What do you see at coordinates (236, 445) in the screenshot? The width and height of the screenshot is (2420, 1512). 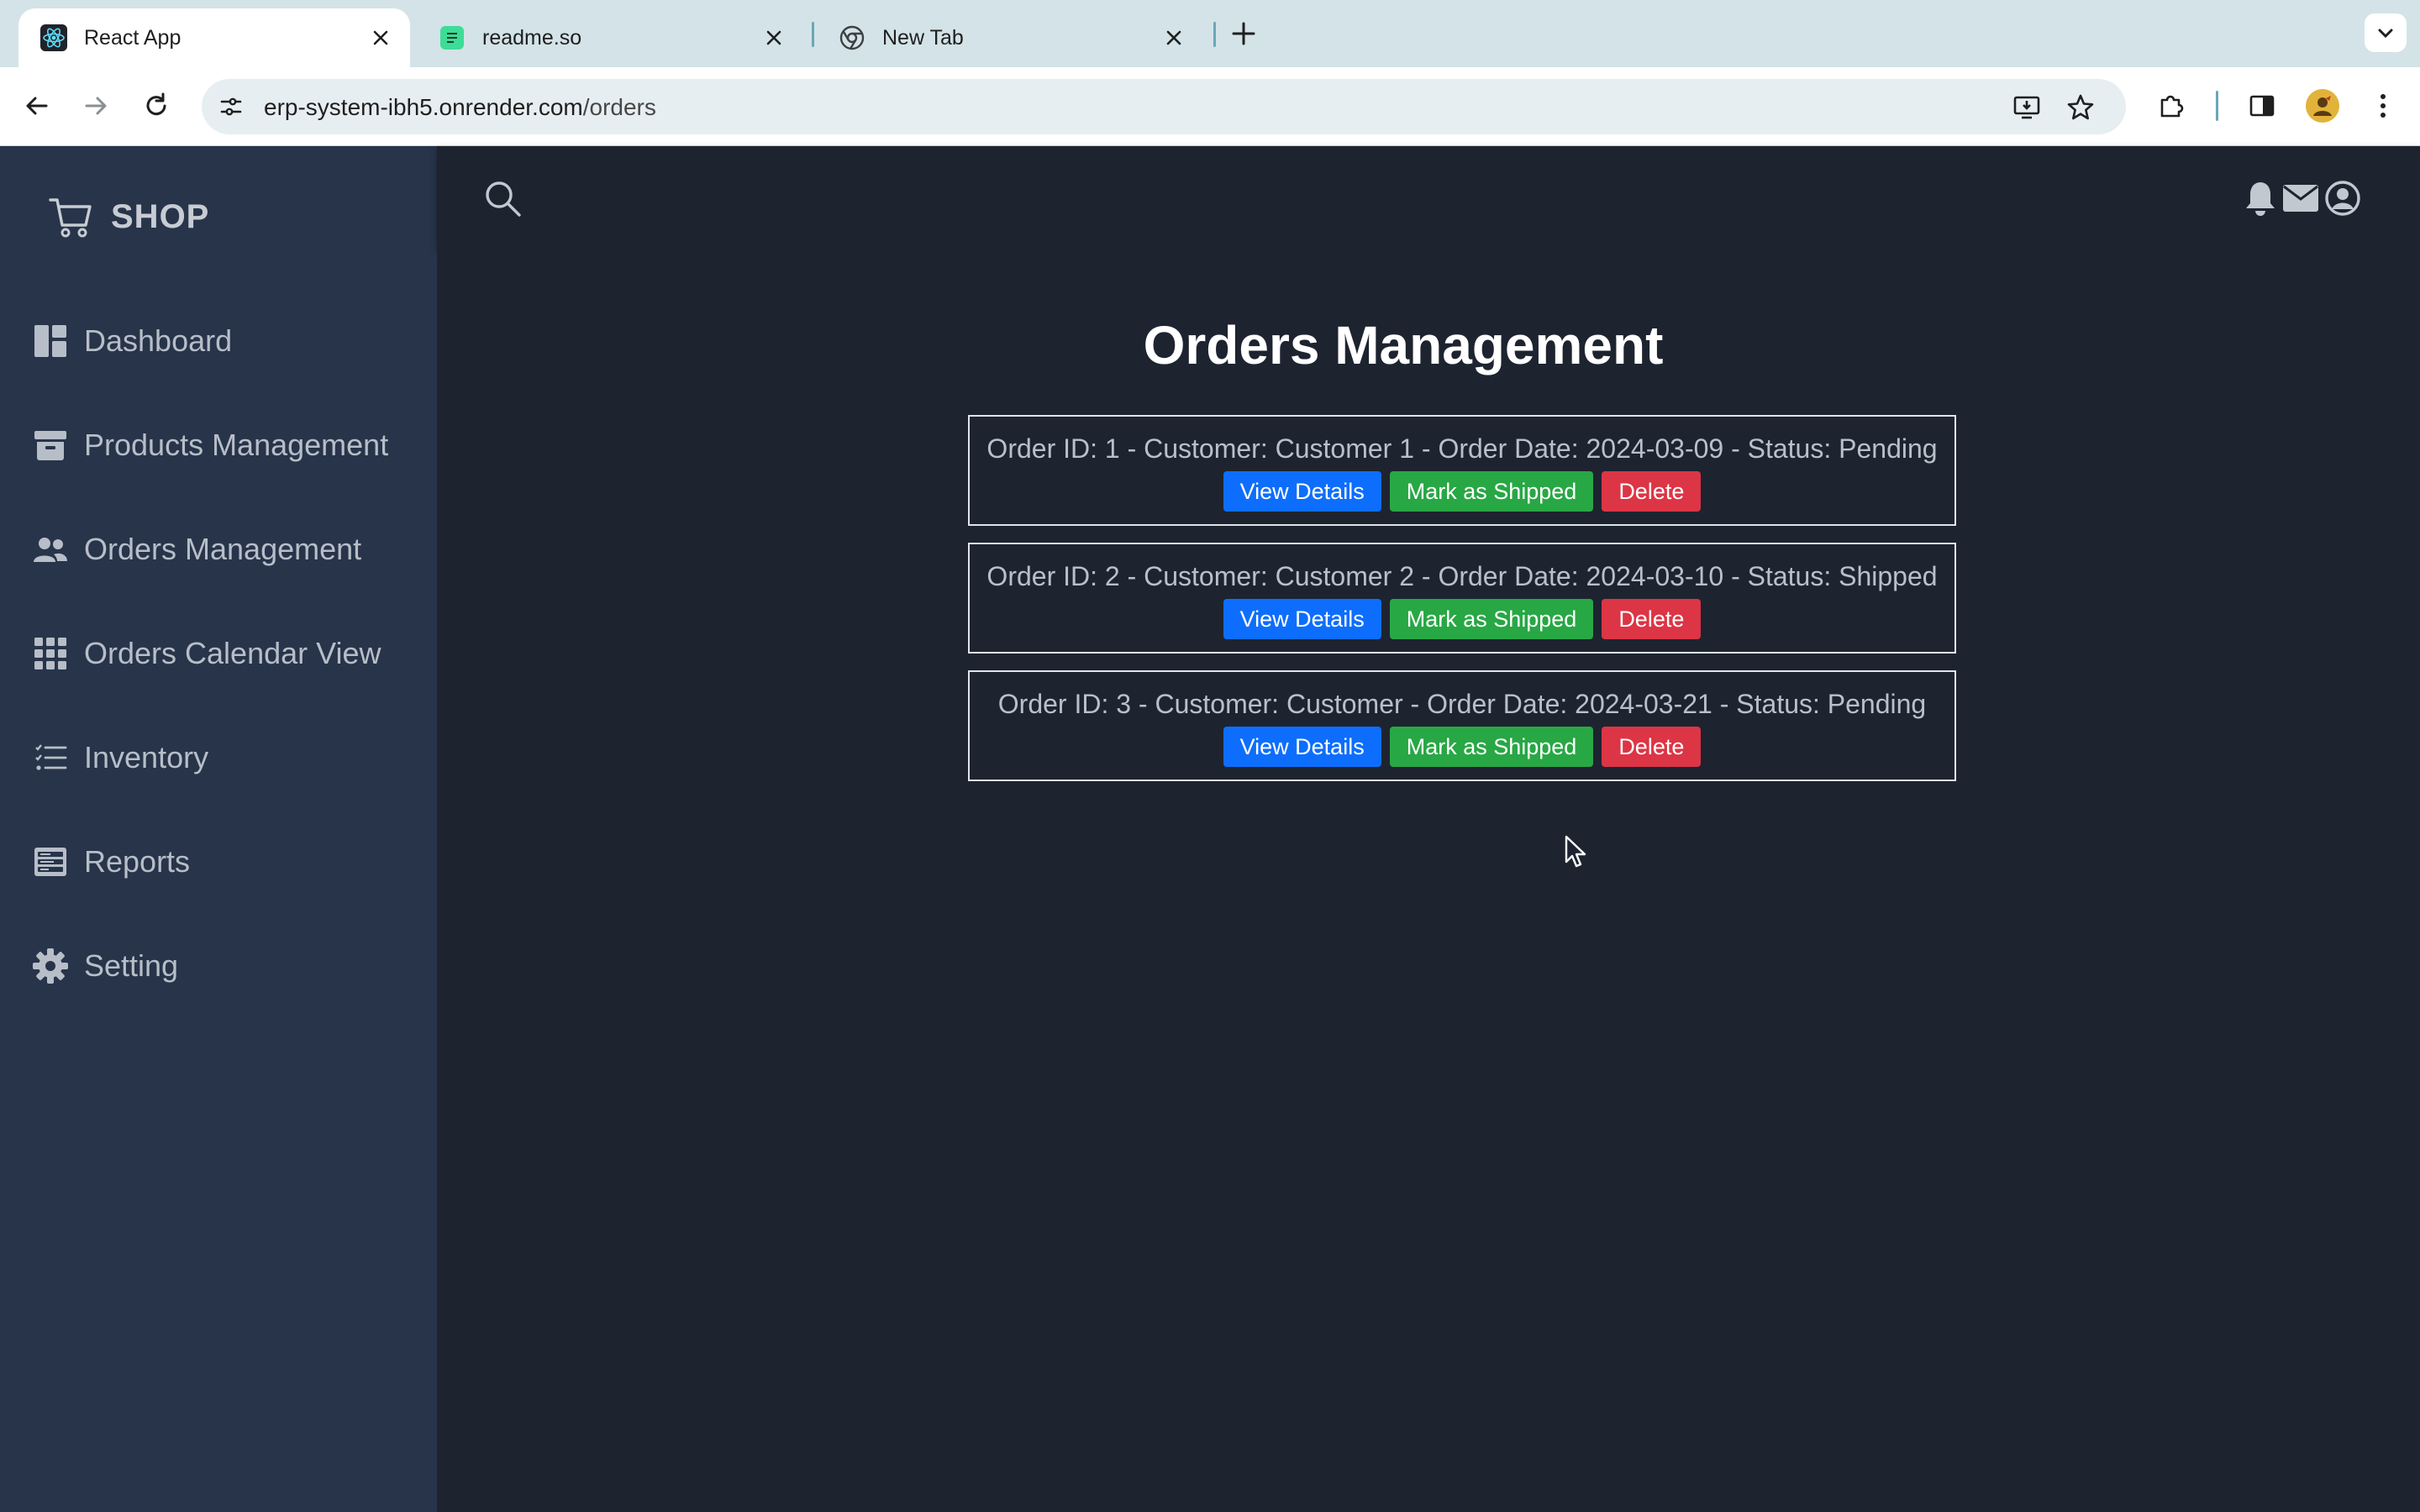 I see `sidebar-item-label: Products Management` at bounding box center [236, 445].